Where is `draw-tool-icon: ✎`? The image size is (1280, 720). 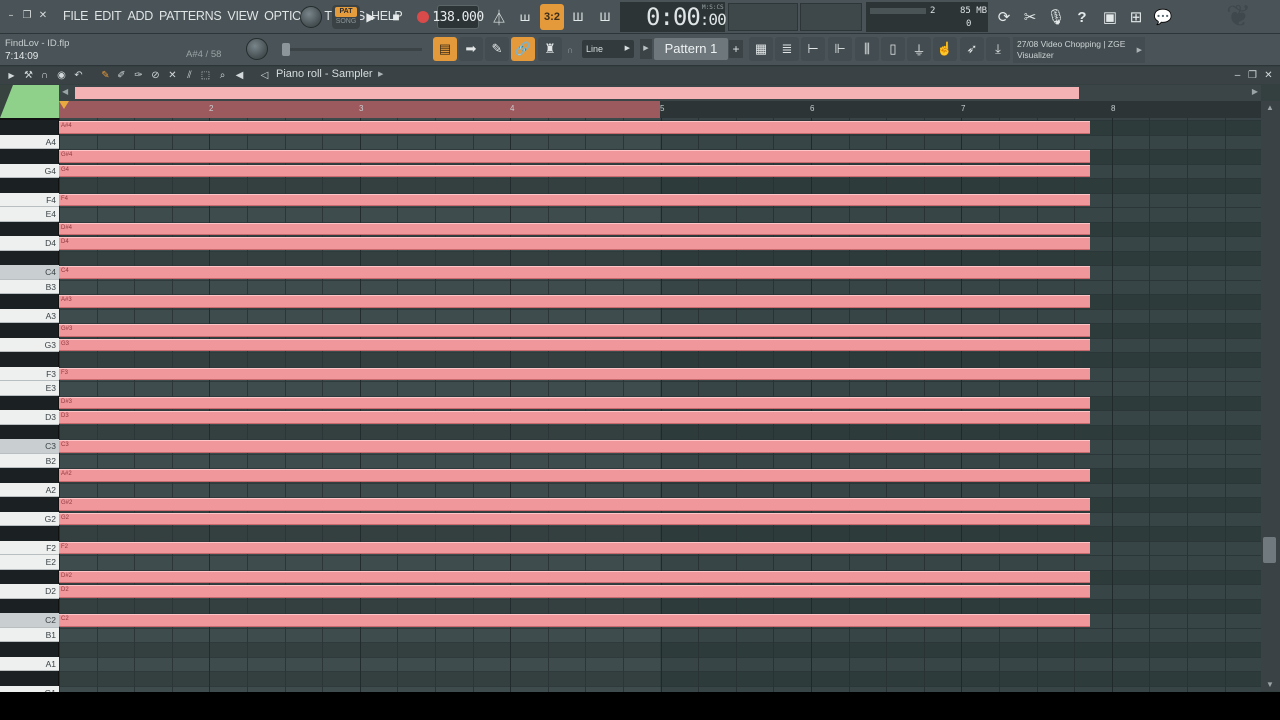 draw-tool-icon: ✎ is located at coordinates (105, 75).